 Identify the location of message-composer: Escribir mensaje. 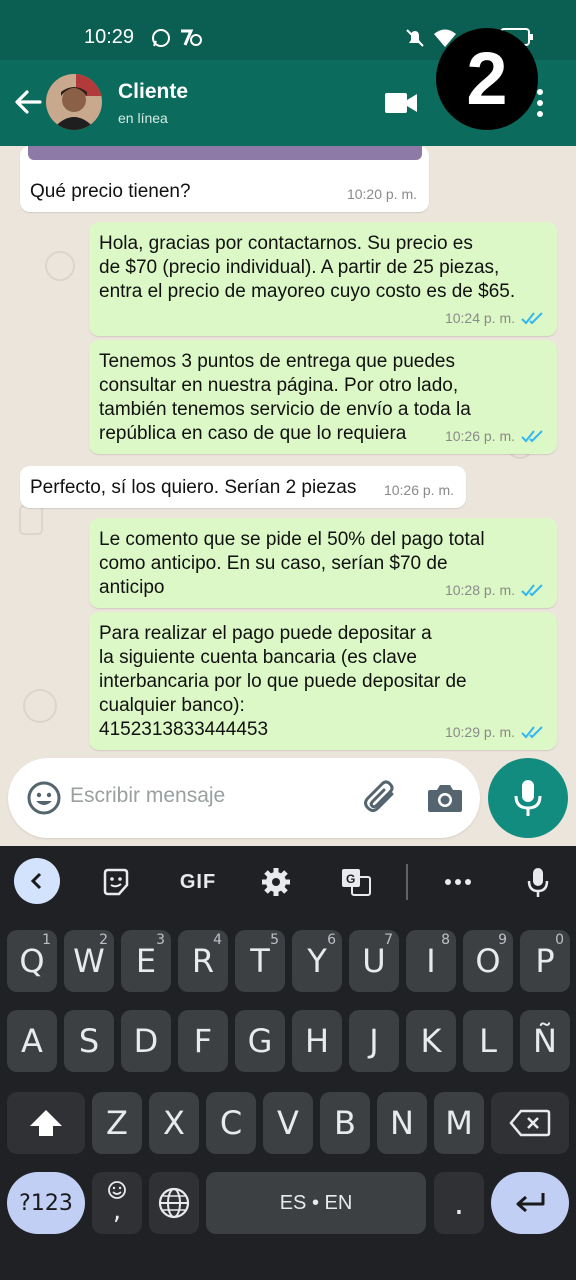
(288, 803).